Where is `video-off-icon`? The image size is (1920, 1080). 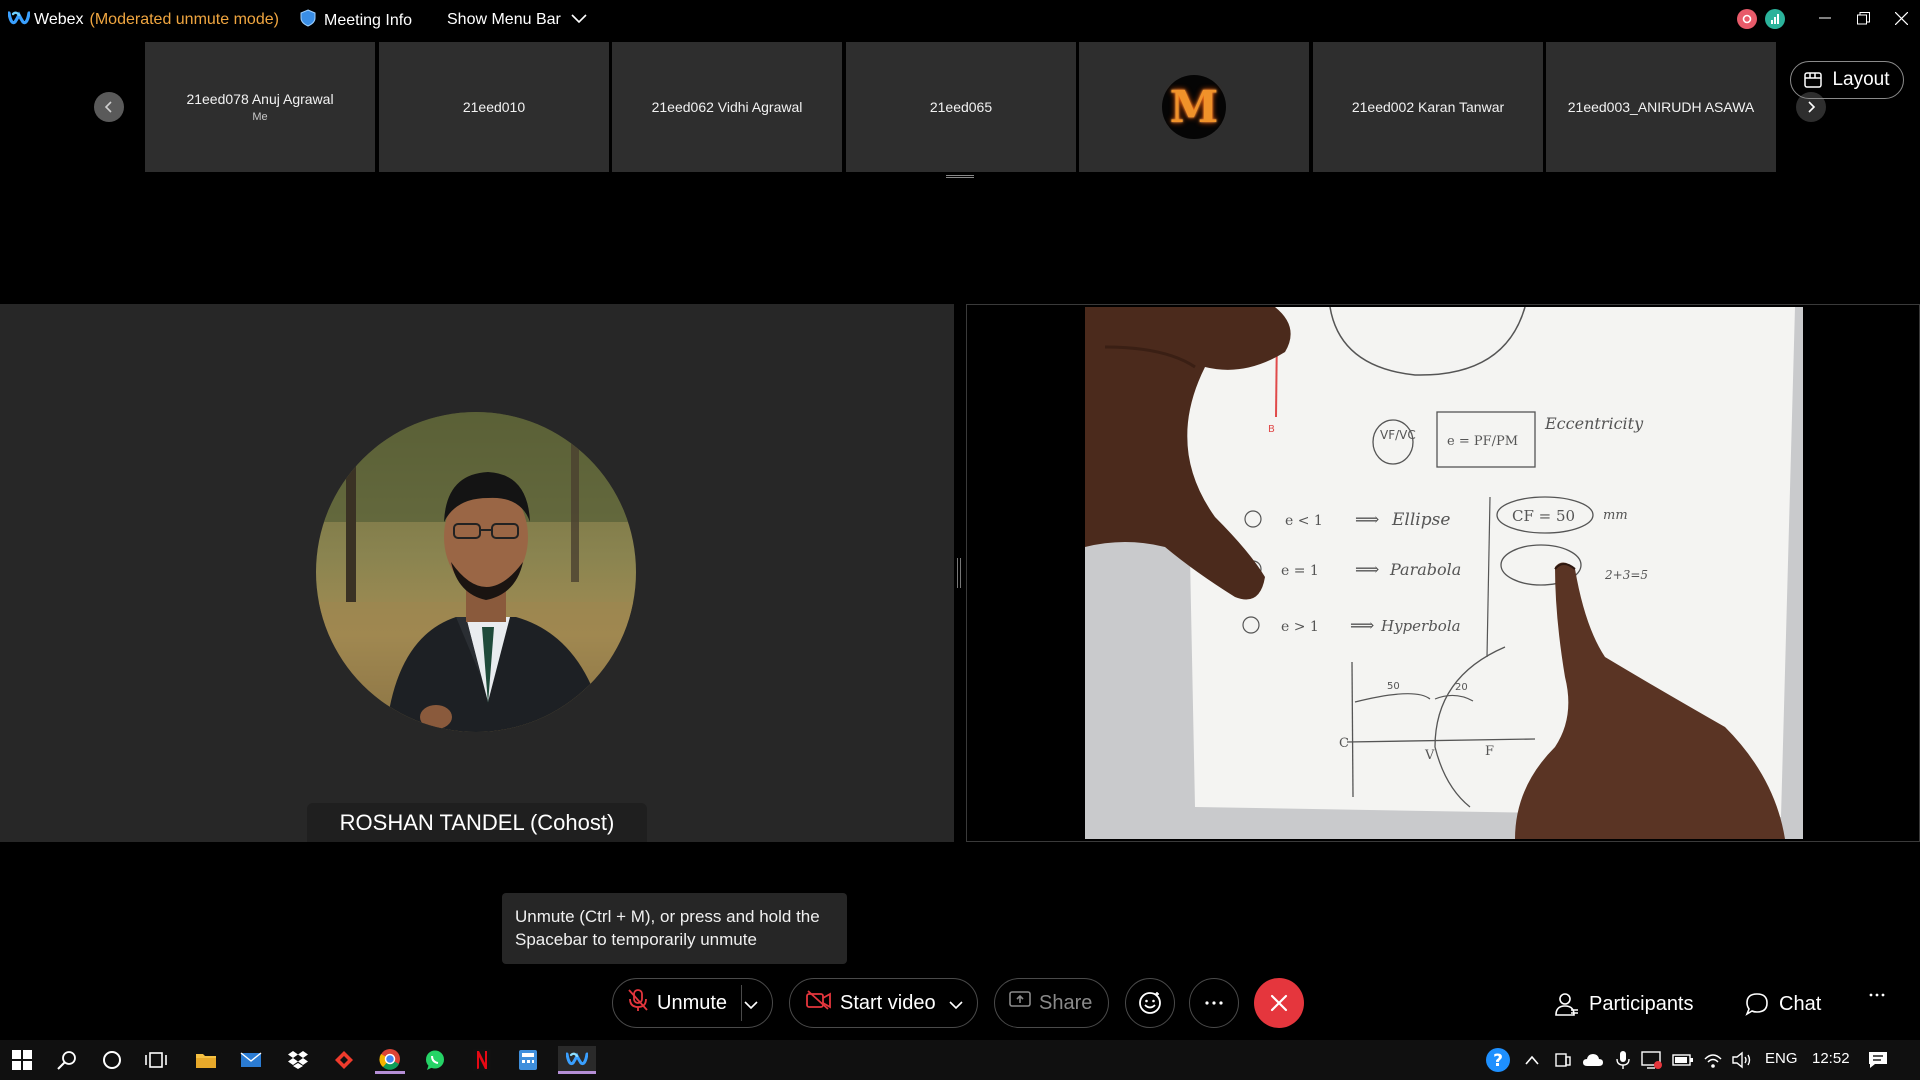
video-off-icon is located at coordinates (819, 1003).